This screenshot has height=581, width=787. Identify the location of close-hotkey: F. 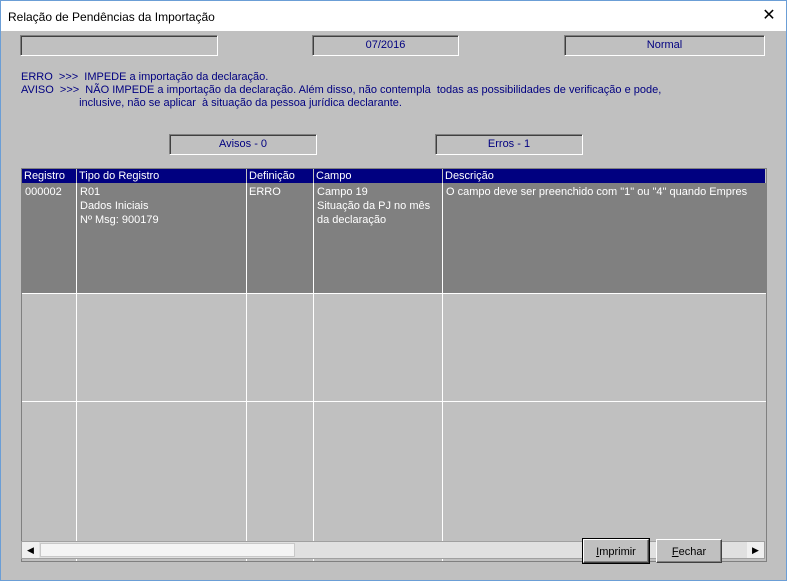
(675, 552).